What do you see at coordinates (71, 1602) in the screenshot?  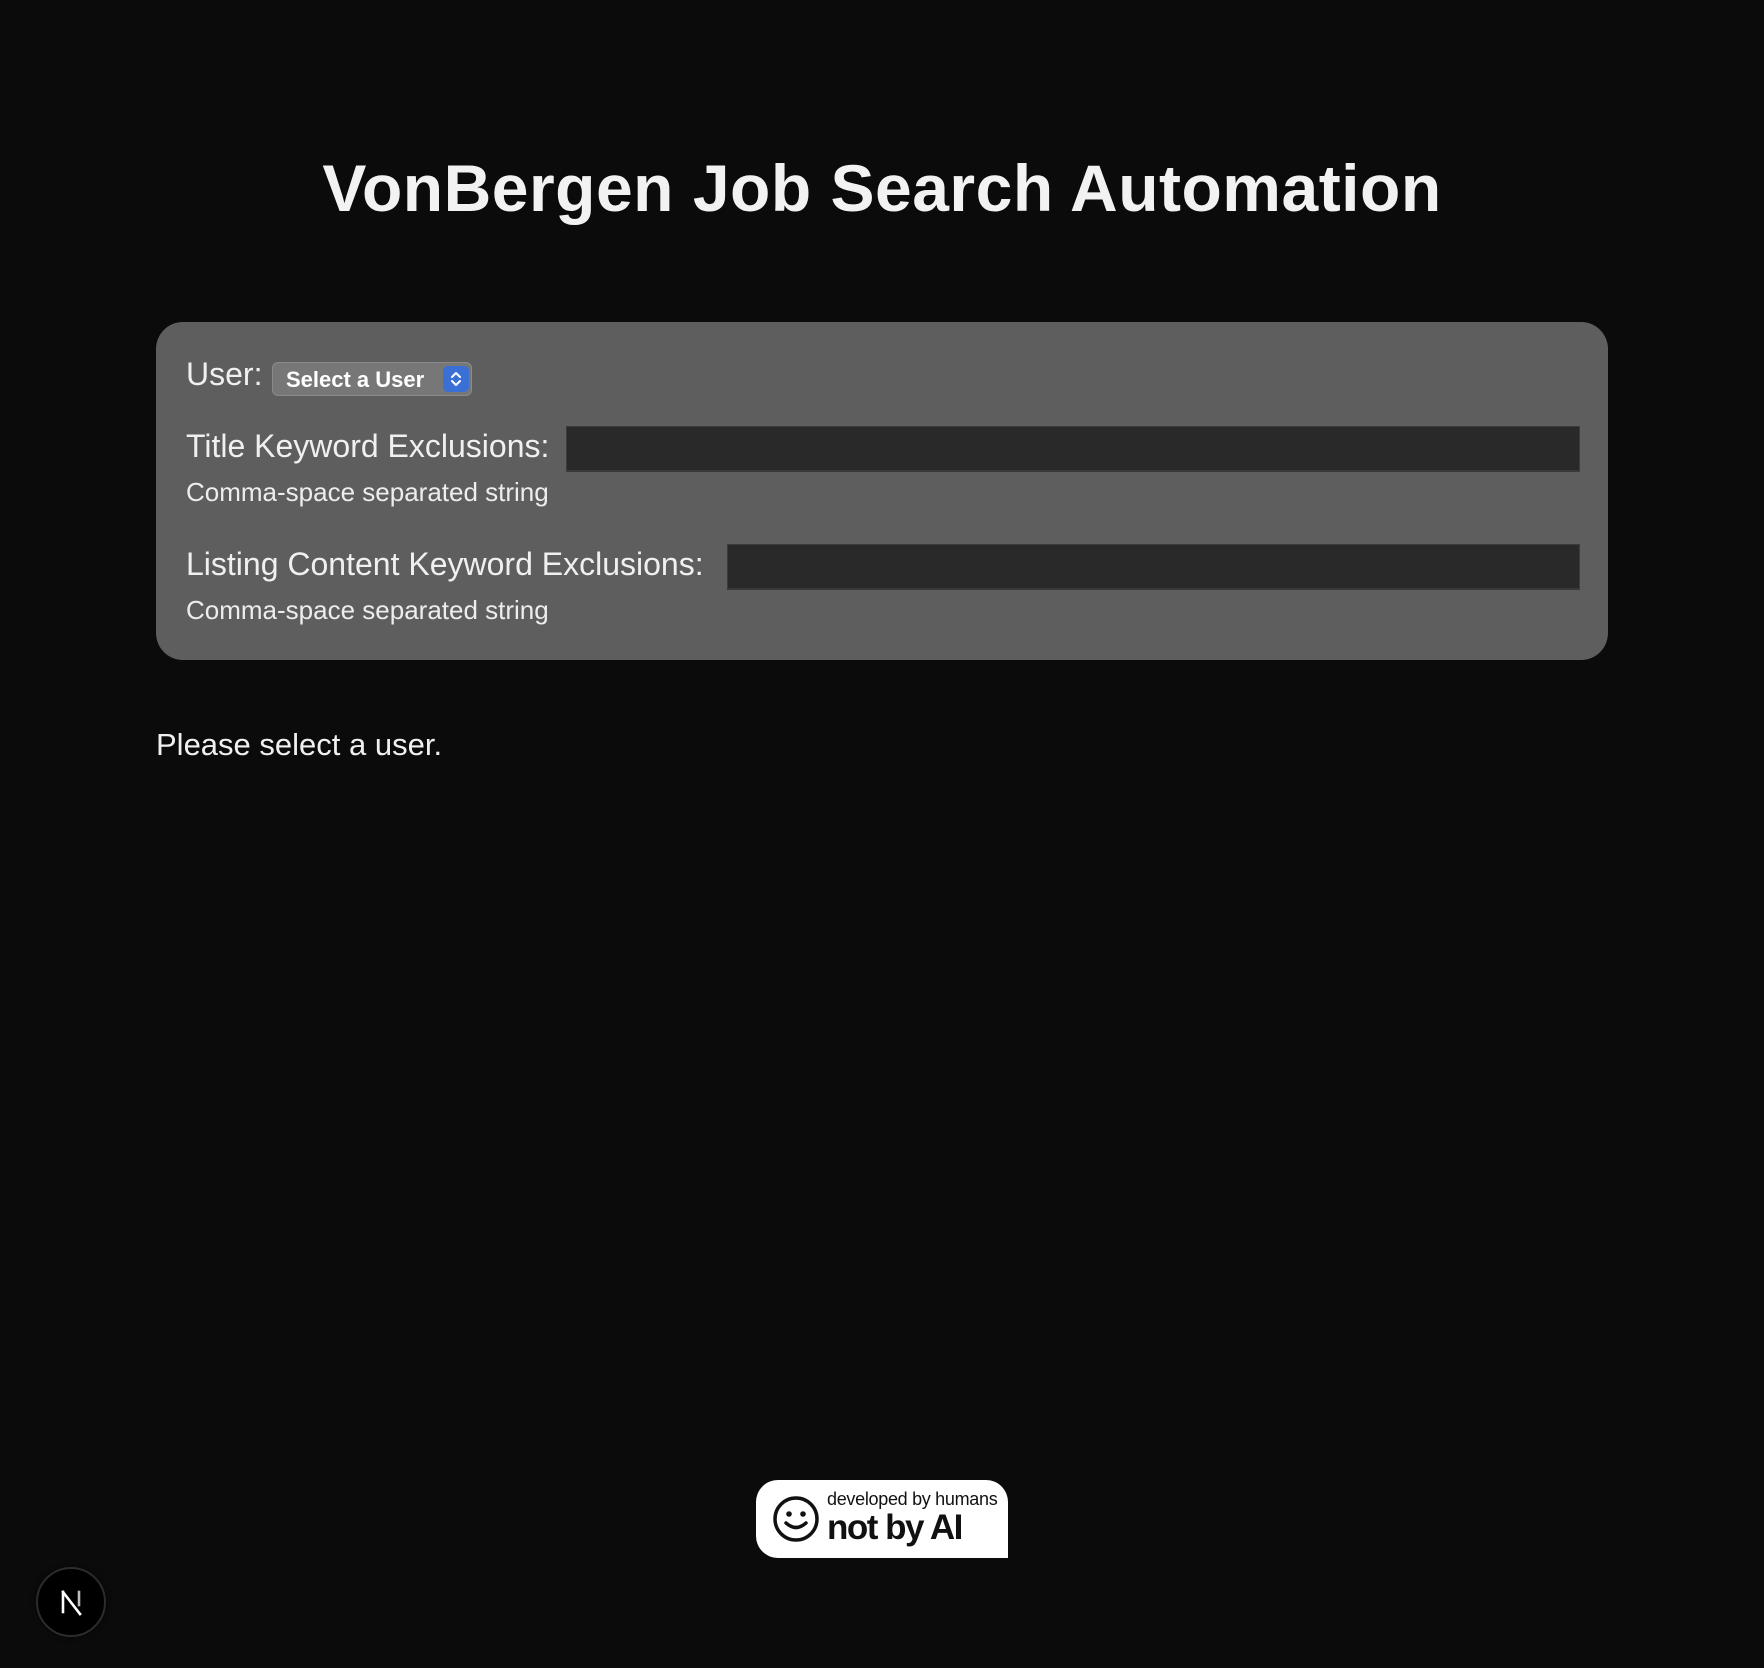 I see `nextjs-dev-indicator` at bounding box center [71, 1602].